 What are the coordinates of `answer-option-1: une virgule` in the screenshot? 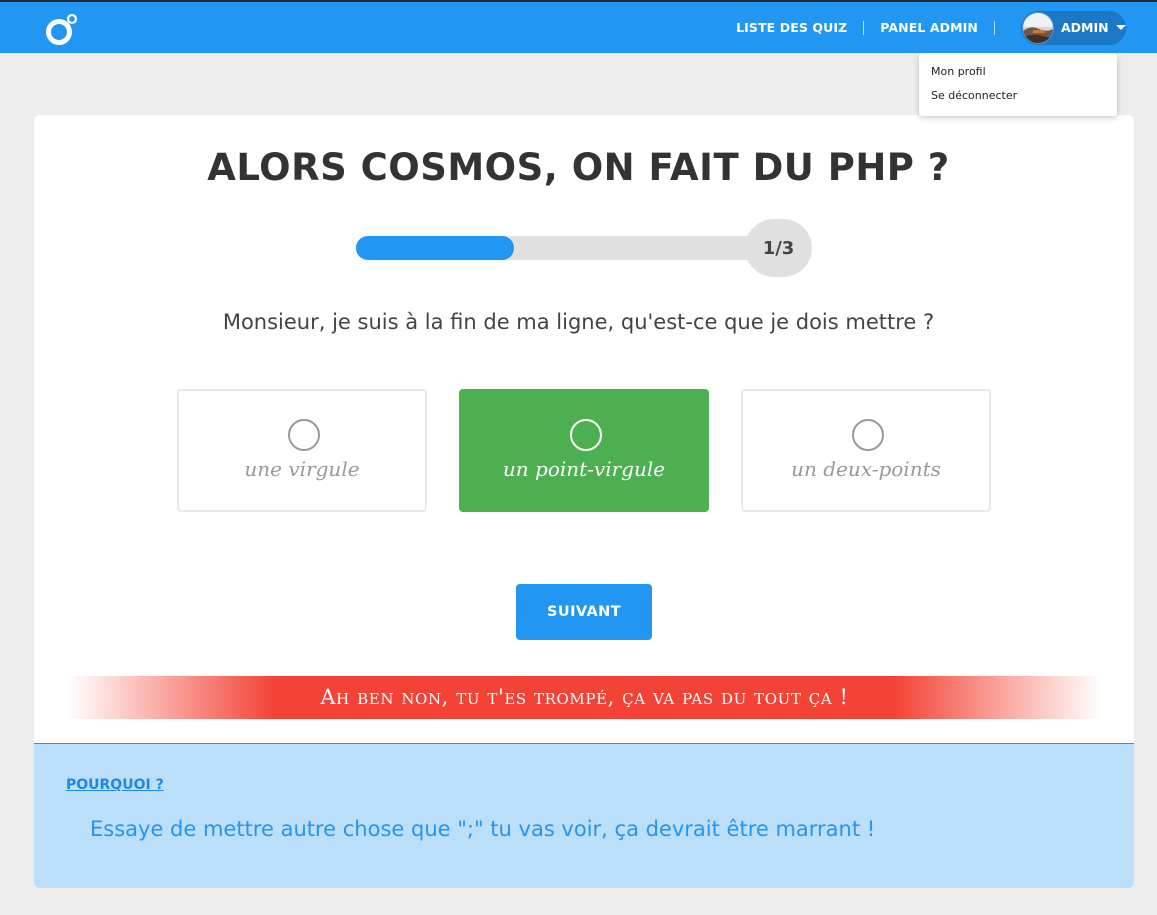 It's located at (302, 450).